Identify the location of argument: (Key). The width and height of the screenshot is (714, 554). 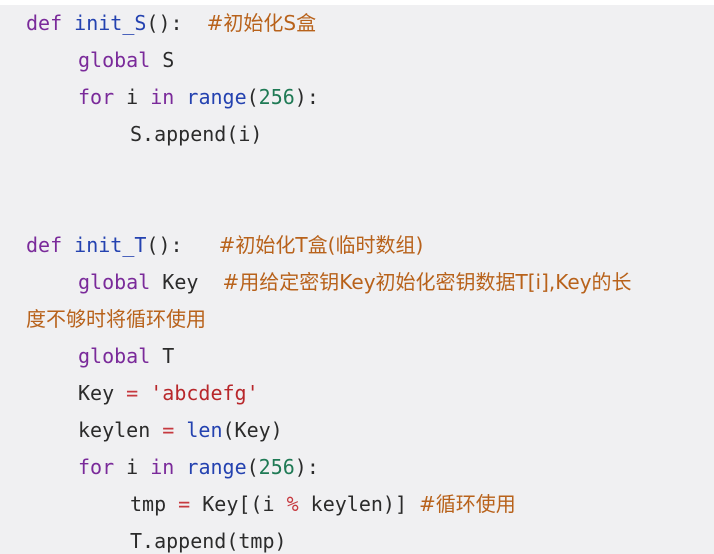
(252, 430).